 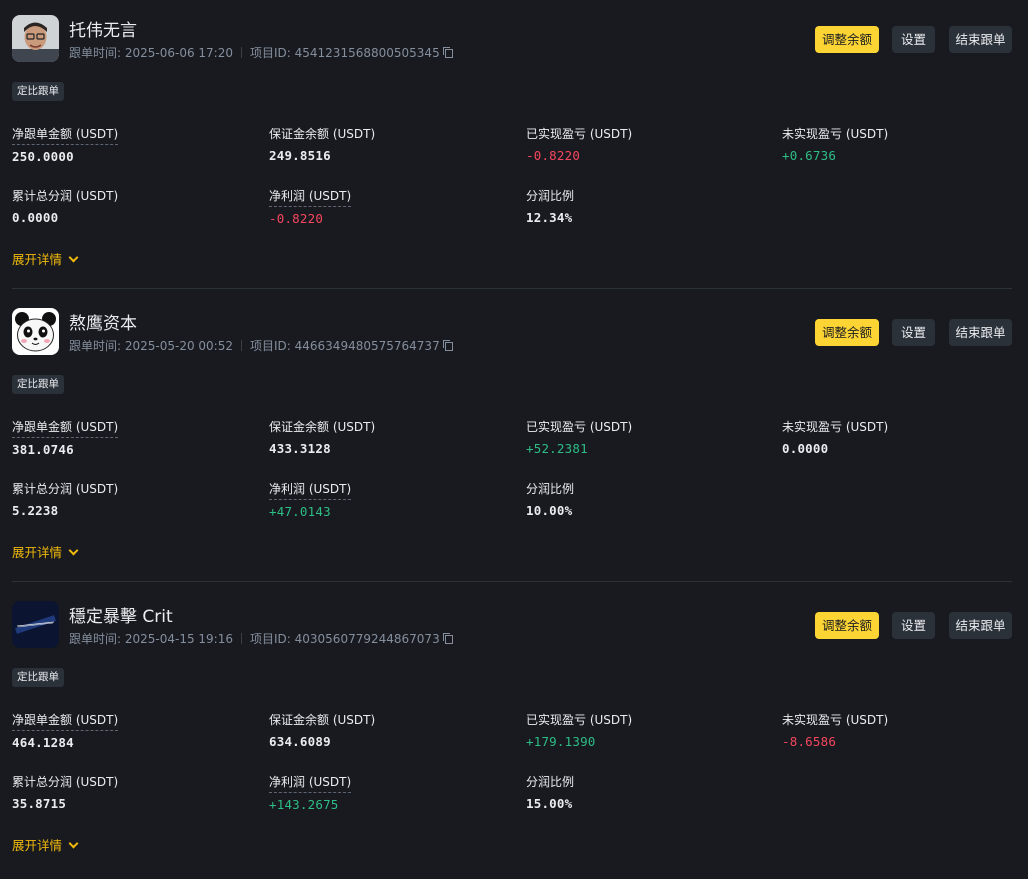 I want to click on stat-total-profit-share: 累计总分润 (USDT) 5.2238, so click(x=65, y=498).